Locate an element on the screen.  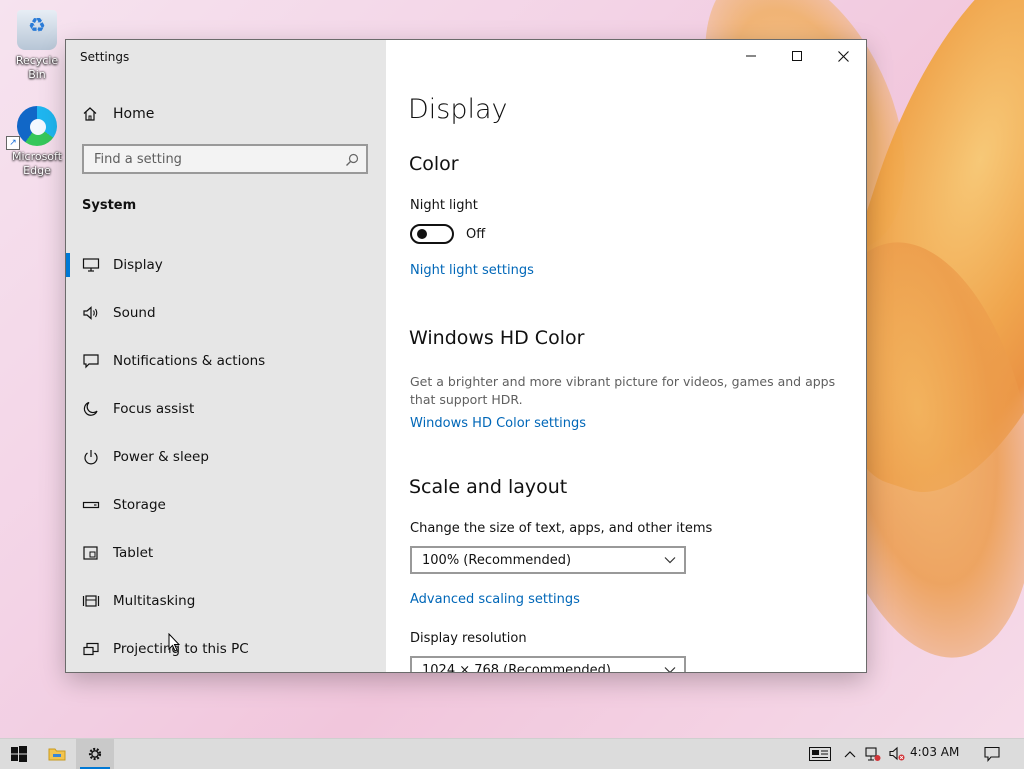
home-icon is located at coordinates (90, 114).